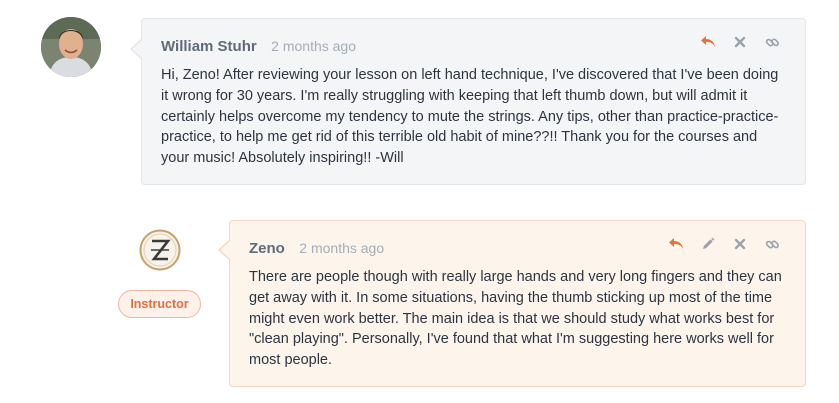 The height and width of the screenshot is (403, 839). I want to click on comment-header: William Stuhr 2 months ago, so click(258, 47).